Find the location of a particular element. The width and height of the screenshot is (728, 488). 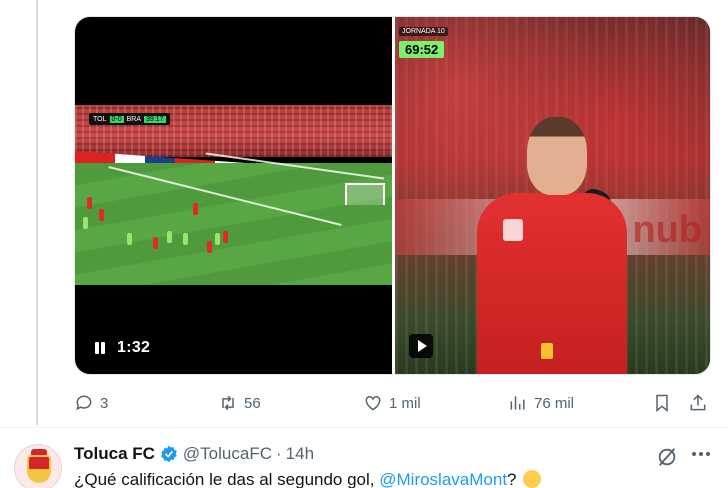

score: 0-0 is located at coordinates (116, 119).